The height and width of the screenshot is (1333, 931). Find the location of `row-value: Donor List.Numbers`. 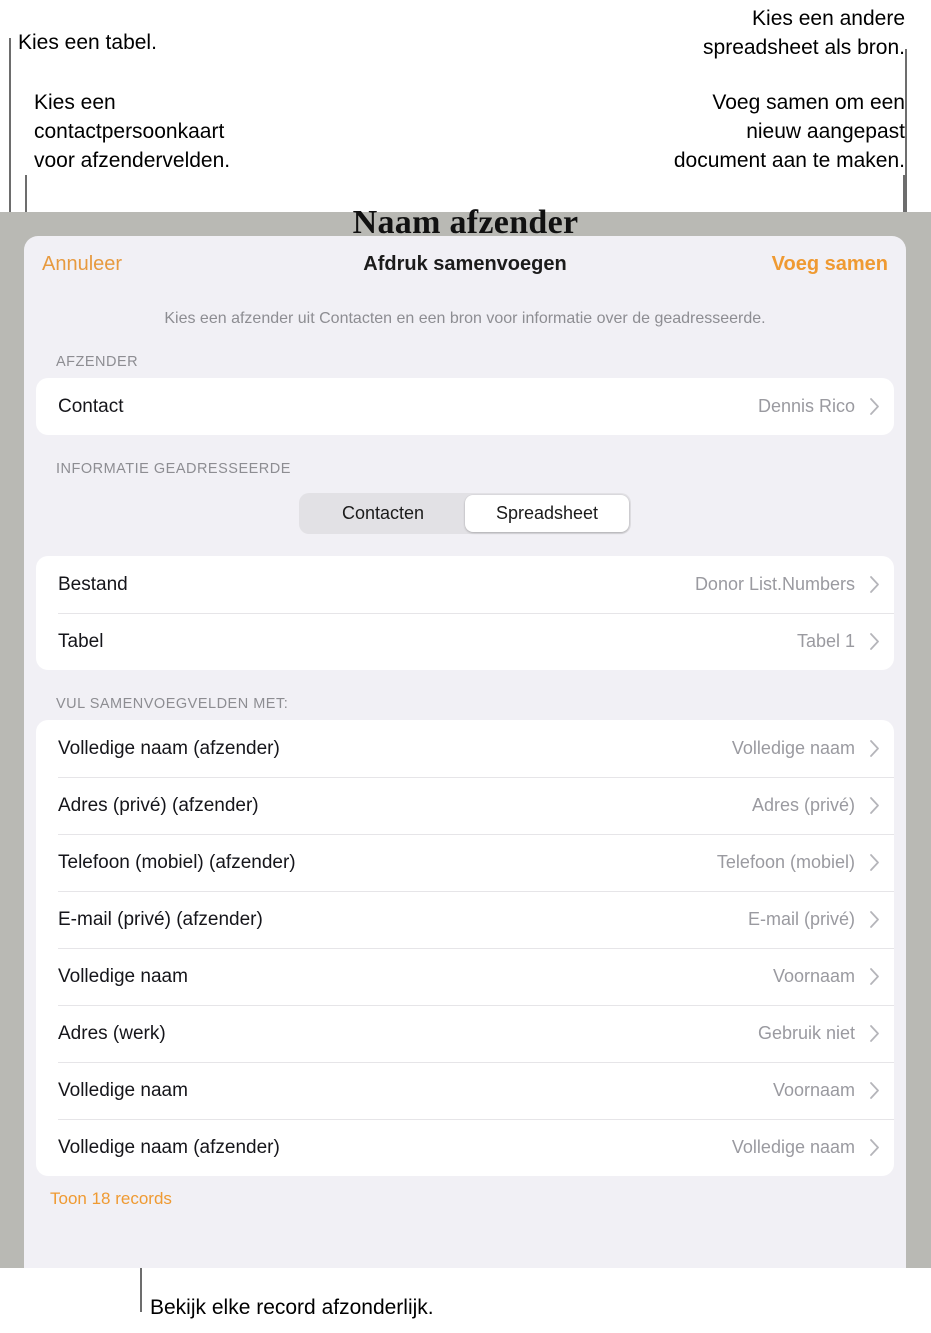

row-value: Donor List.Numbers is located at coordinates (774, 584).